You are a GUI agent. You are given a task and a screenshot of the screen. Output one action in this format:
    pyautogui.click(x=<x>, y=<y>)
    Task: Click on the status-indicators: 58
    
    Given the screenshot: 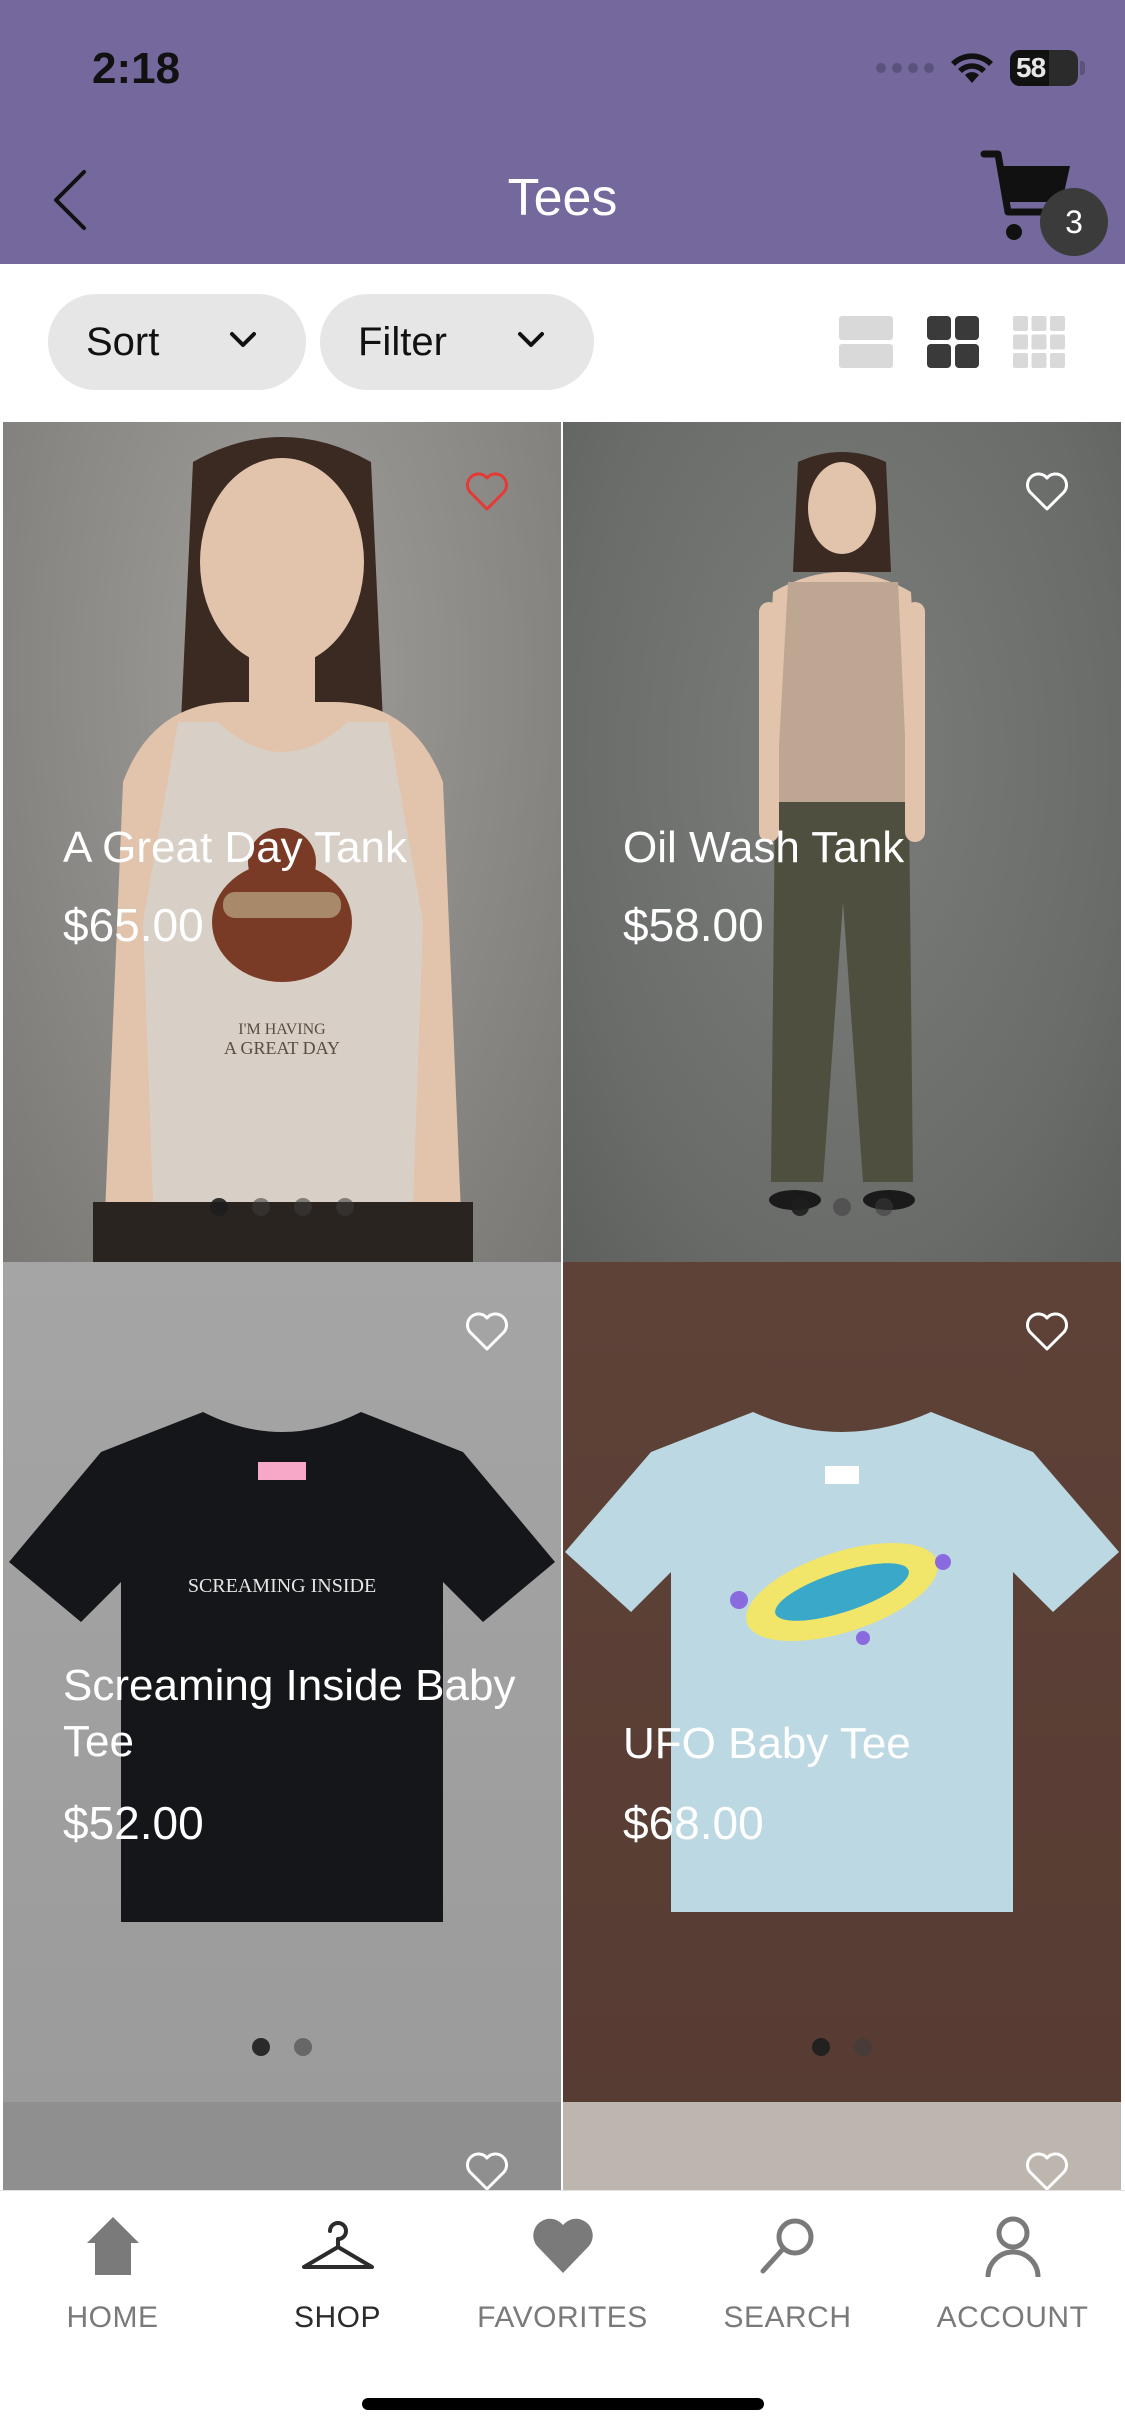 What is the action you would take?
    pyautogui.click(x=980, y=68)
    